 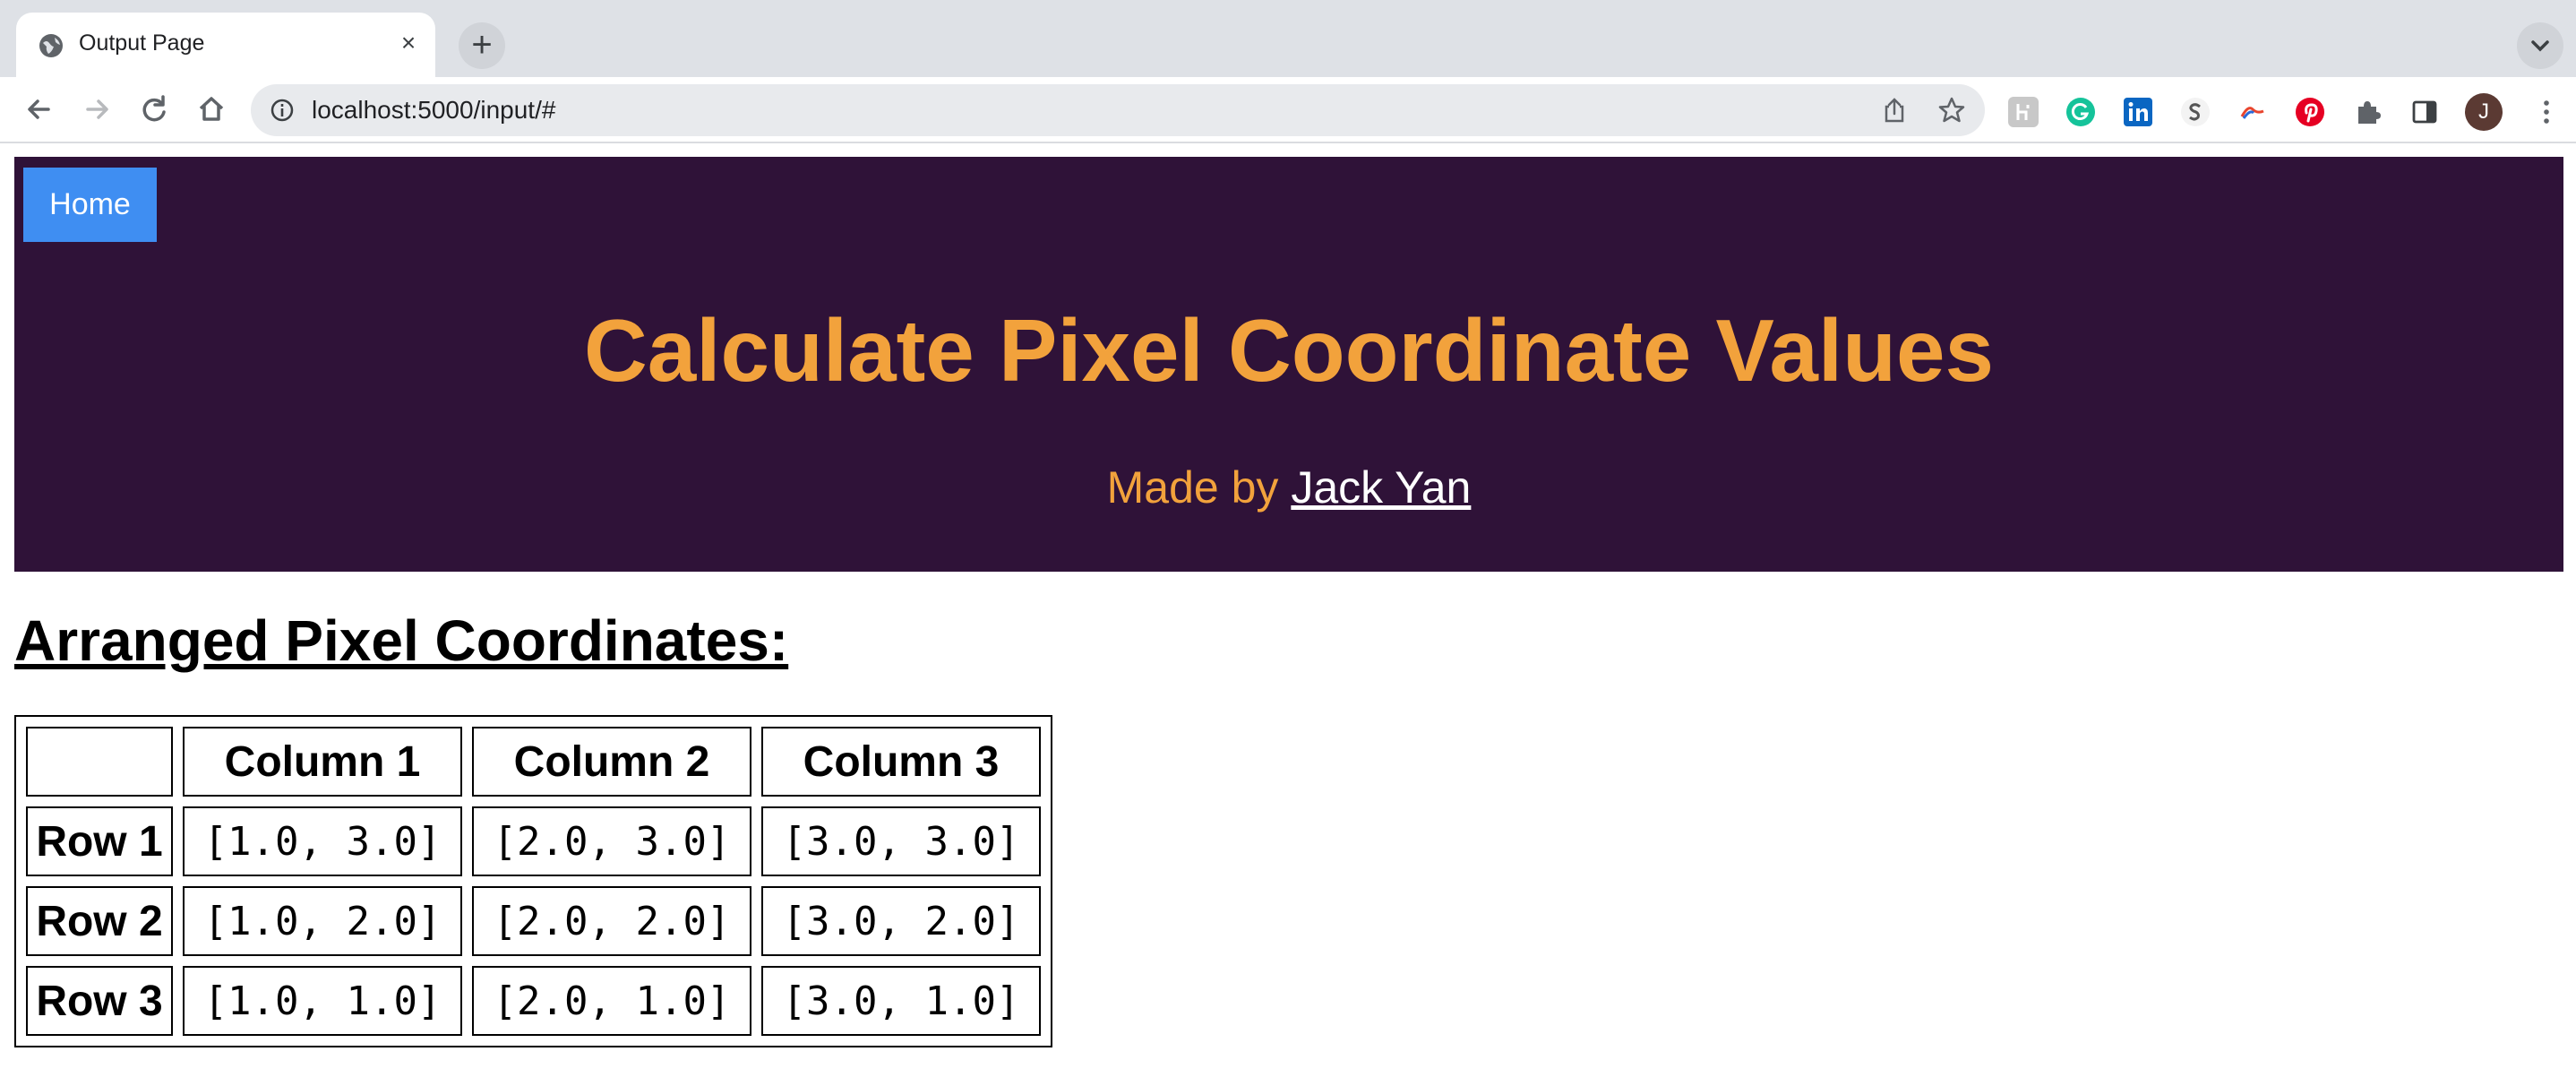 I want to click on table-row: Row 1 [1.0, 3.0] [2.0, 3.0] [3.0, 3.0], so click(x=533, y=841).